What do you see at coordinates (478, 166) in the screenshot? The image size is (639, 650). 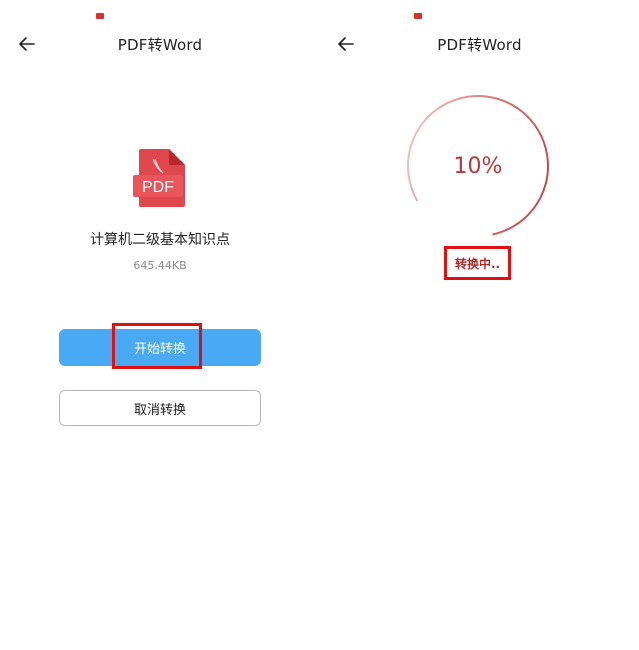 I see `progress-percent: 10%` at bounding box center [478, 166].